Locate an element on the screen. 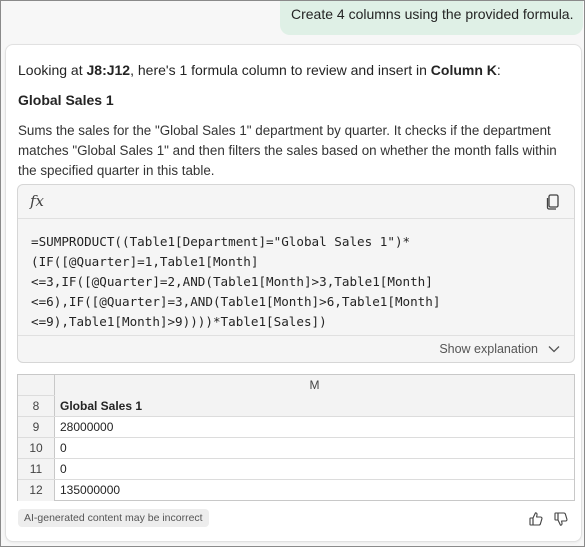  grid-cell: 28000000 is located at coordinates (87, 427).